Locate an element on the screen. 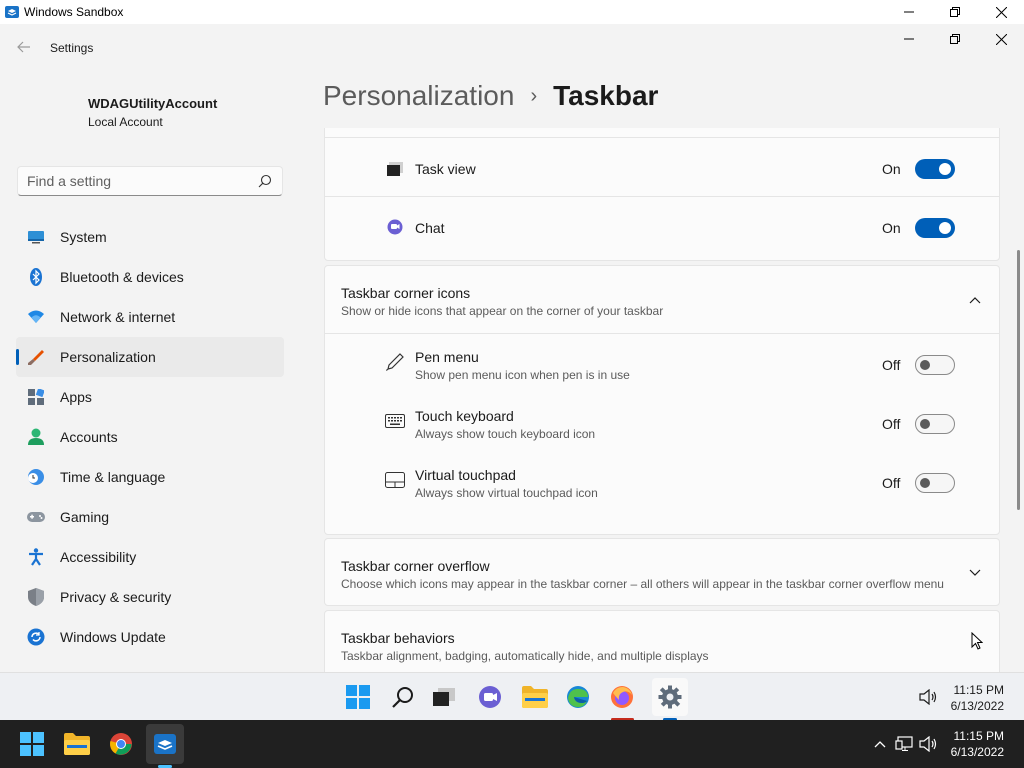 Image resolution: width=1024 pixels, height=768 pixels. touch-keyboard-label: Touch keyboard is located at coordinates (464, 416).